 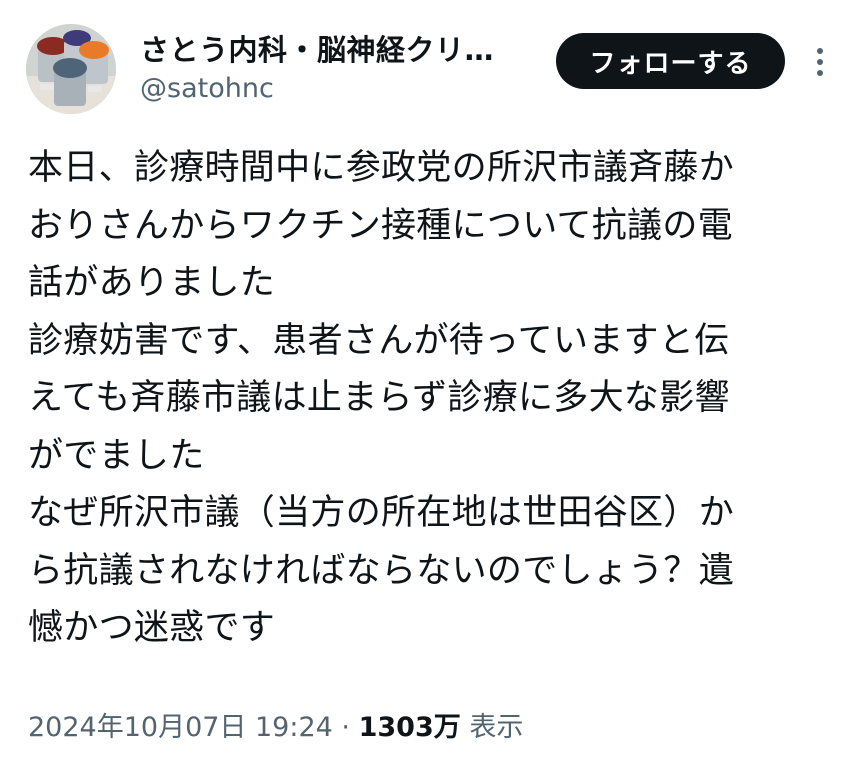 What do you see at coordinates (381, 513) in the screenshot?
I see `tweet-text-line: なぜ所沢市議（当方の所在地は世田谷区）か` at bounding box center [381, 513].